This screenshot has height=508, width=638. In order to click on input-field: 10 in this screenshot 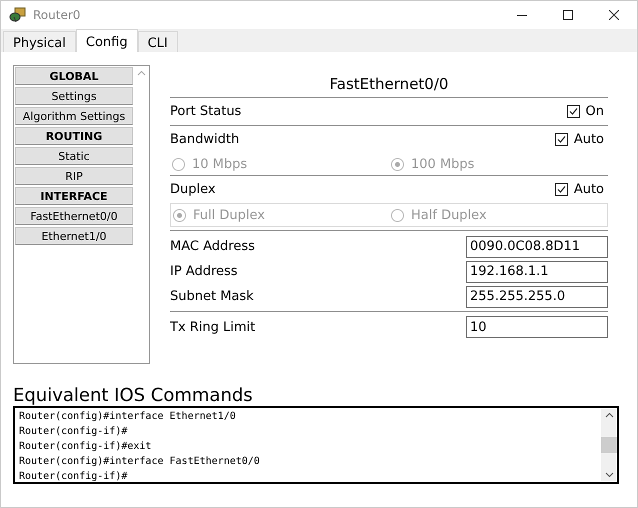, I will do `click(537, 327)`.